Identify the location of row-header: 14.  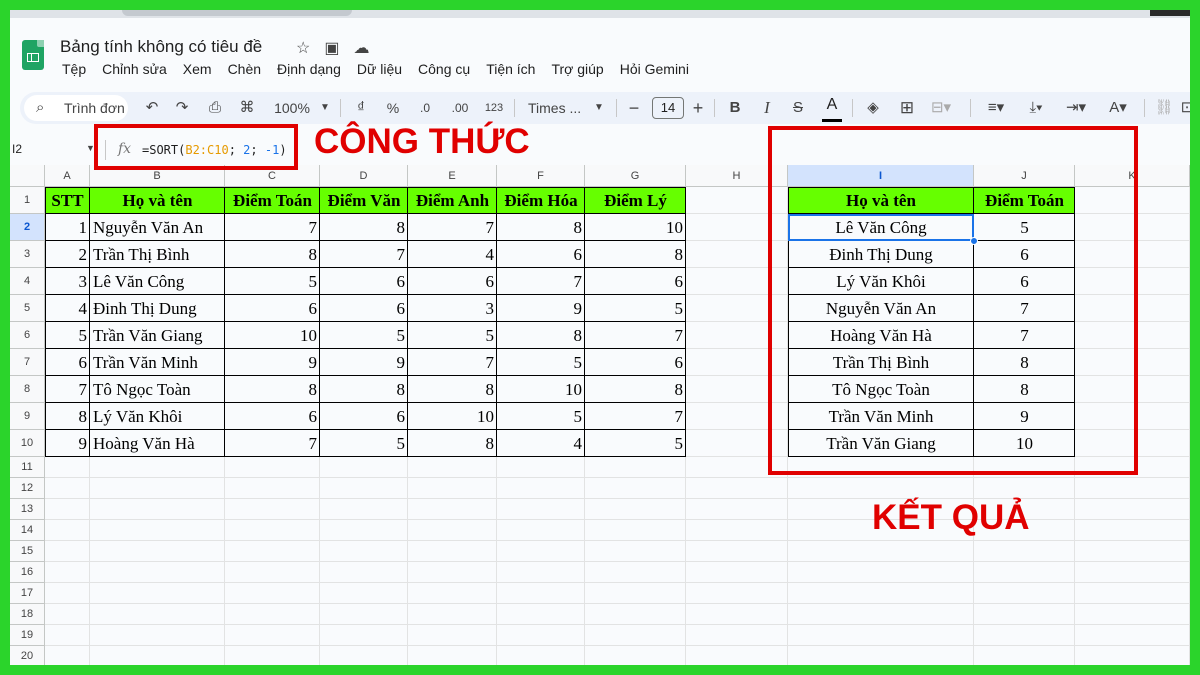
(27, 530).